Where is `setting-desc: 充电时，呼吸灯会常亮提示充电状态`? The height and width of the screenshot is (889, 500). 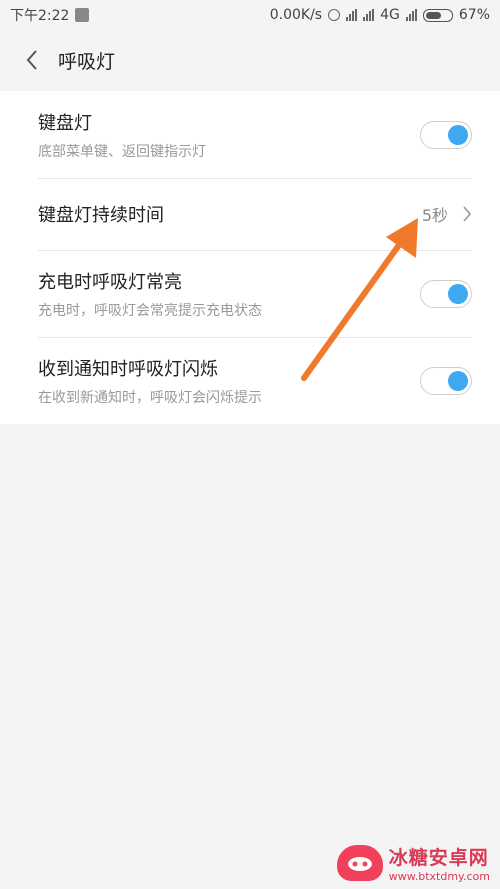 setting-desc: 充电时，呼吸灯会常亮提示充电状态 is located at coordinates (150, 310).